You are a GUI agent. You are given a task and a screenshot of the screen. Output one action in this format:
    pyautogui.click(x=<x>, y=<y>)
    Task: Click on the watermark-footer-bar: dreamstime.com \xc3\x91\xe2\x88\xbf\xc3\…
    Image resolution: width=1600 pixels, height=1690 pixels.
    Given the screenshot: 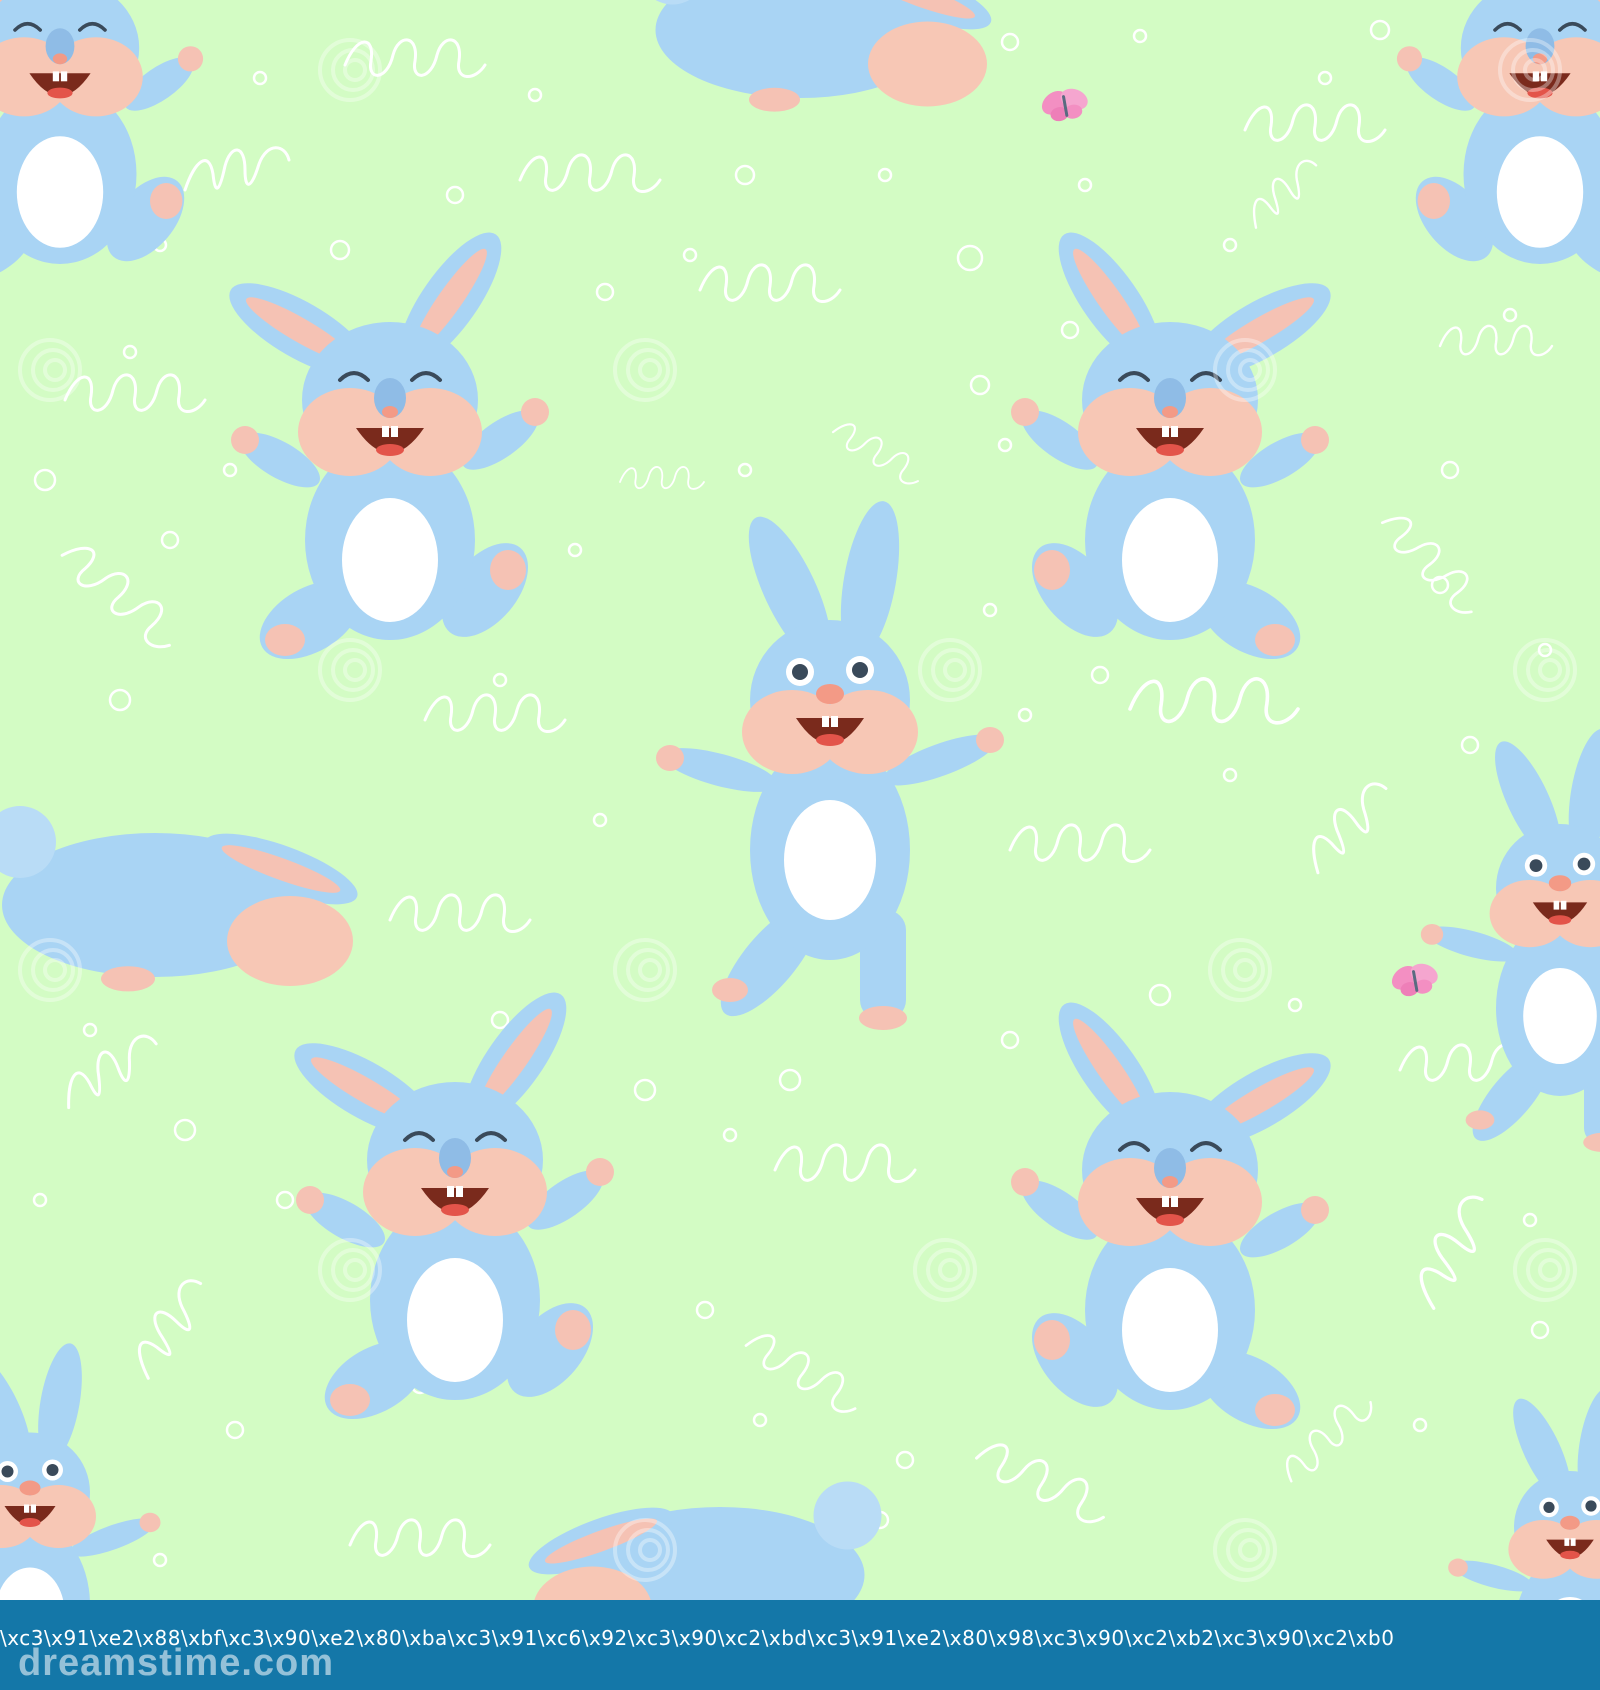 What is the action you would take?
    pyautogui.click(x=800, y=1645)
    